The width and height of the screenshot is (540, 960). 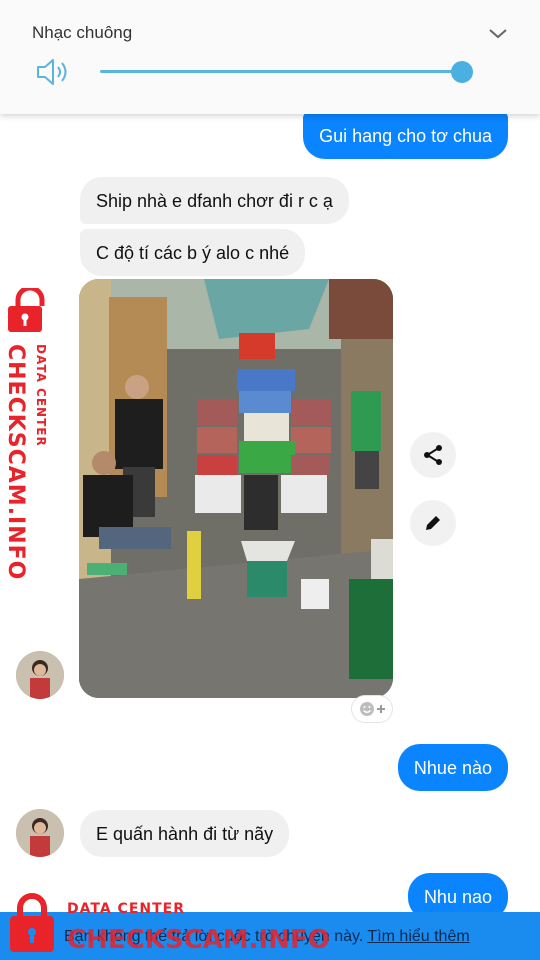 What do you see at coordinates (452, 767) in the screenshot?
I see `message-outgoing: Nhue nào` at bounding box center [452, 767].